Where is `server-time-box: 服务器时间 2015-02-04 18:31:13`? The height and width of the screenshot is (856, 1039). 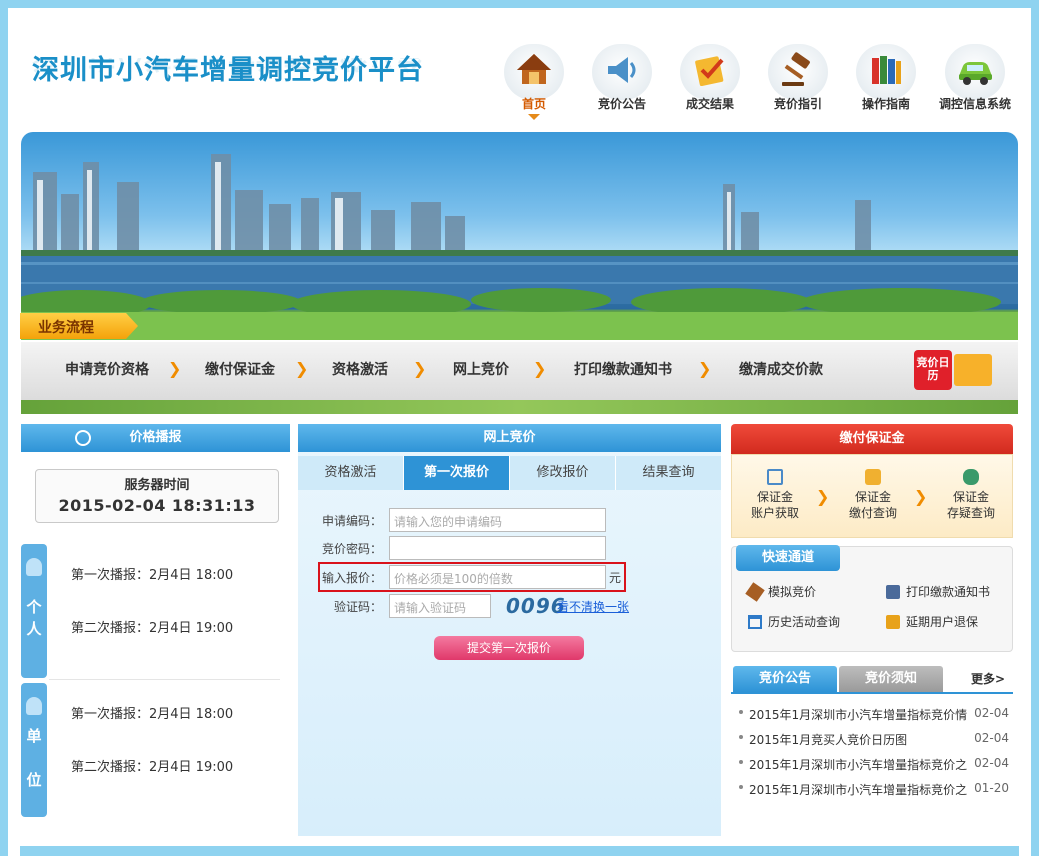 server-time-box: 服务器时间 2015-02-04 18:31:13 is located at coordinates (157, 496).